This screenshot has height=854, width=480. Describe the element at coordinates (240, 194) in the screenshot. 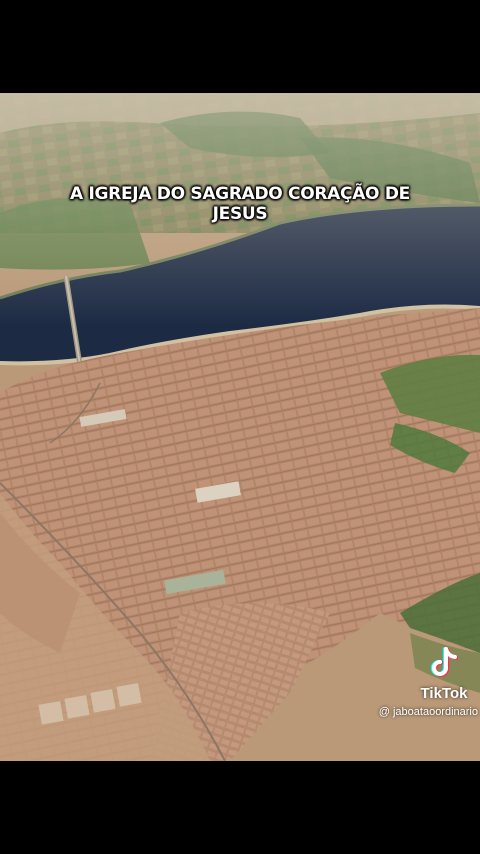

I see `caption-line-1: A IGREJA DO SAGRADO CORAÇÃO DE` at that location.